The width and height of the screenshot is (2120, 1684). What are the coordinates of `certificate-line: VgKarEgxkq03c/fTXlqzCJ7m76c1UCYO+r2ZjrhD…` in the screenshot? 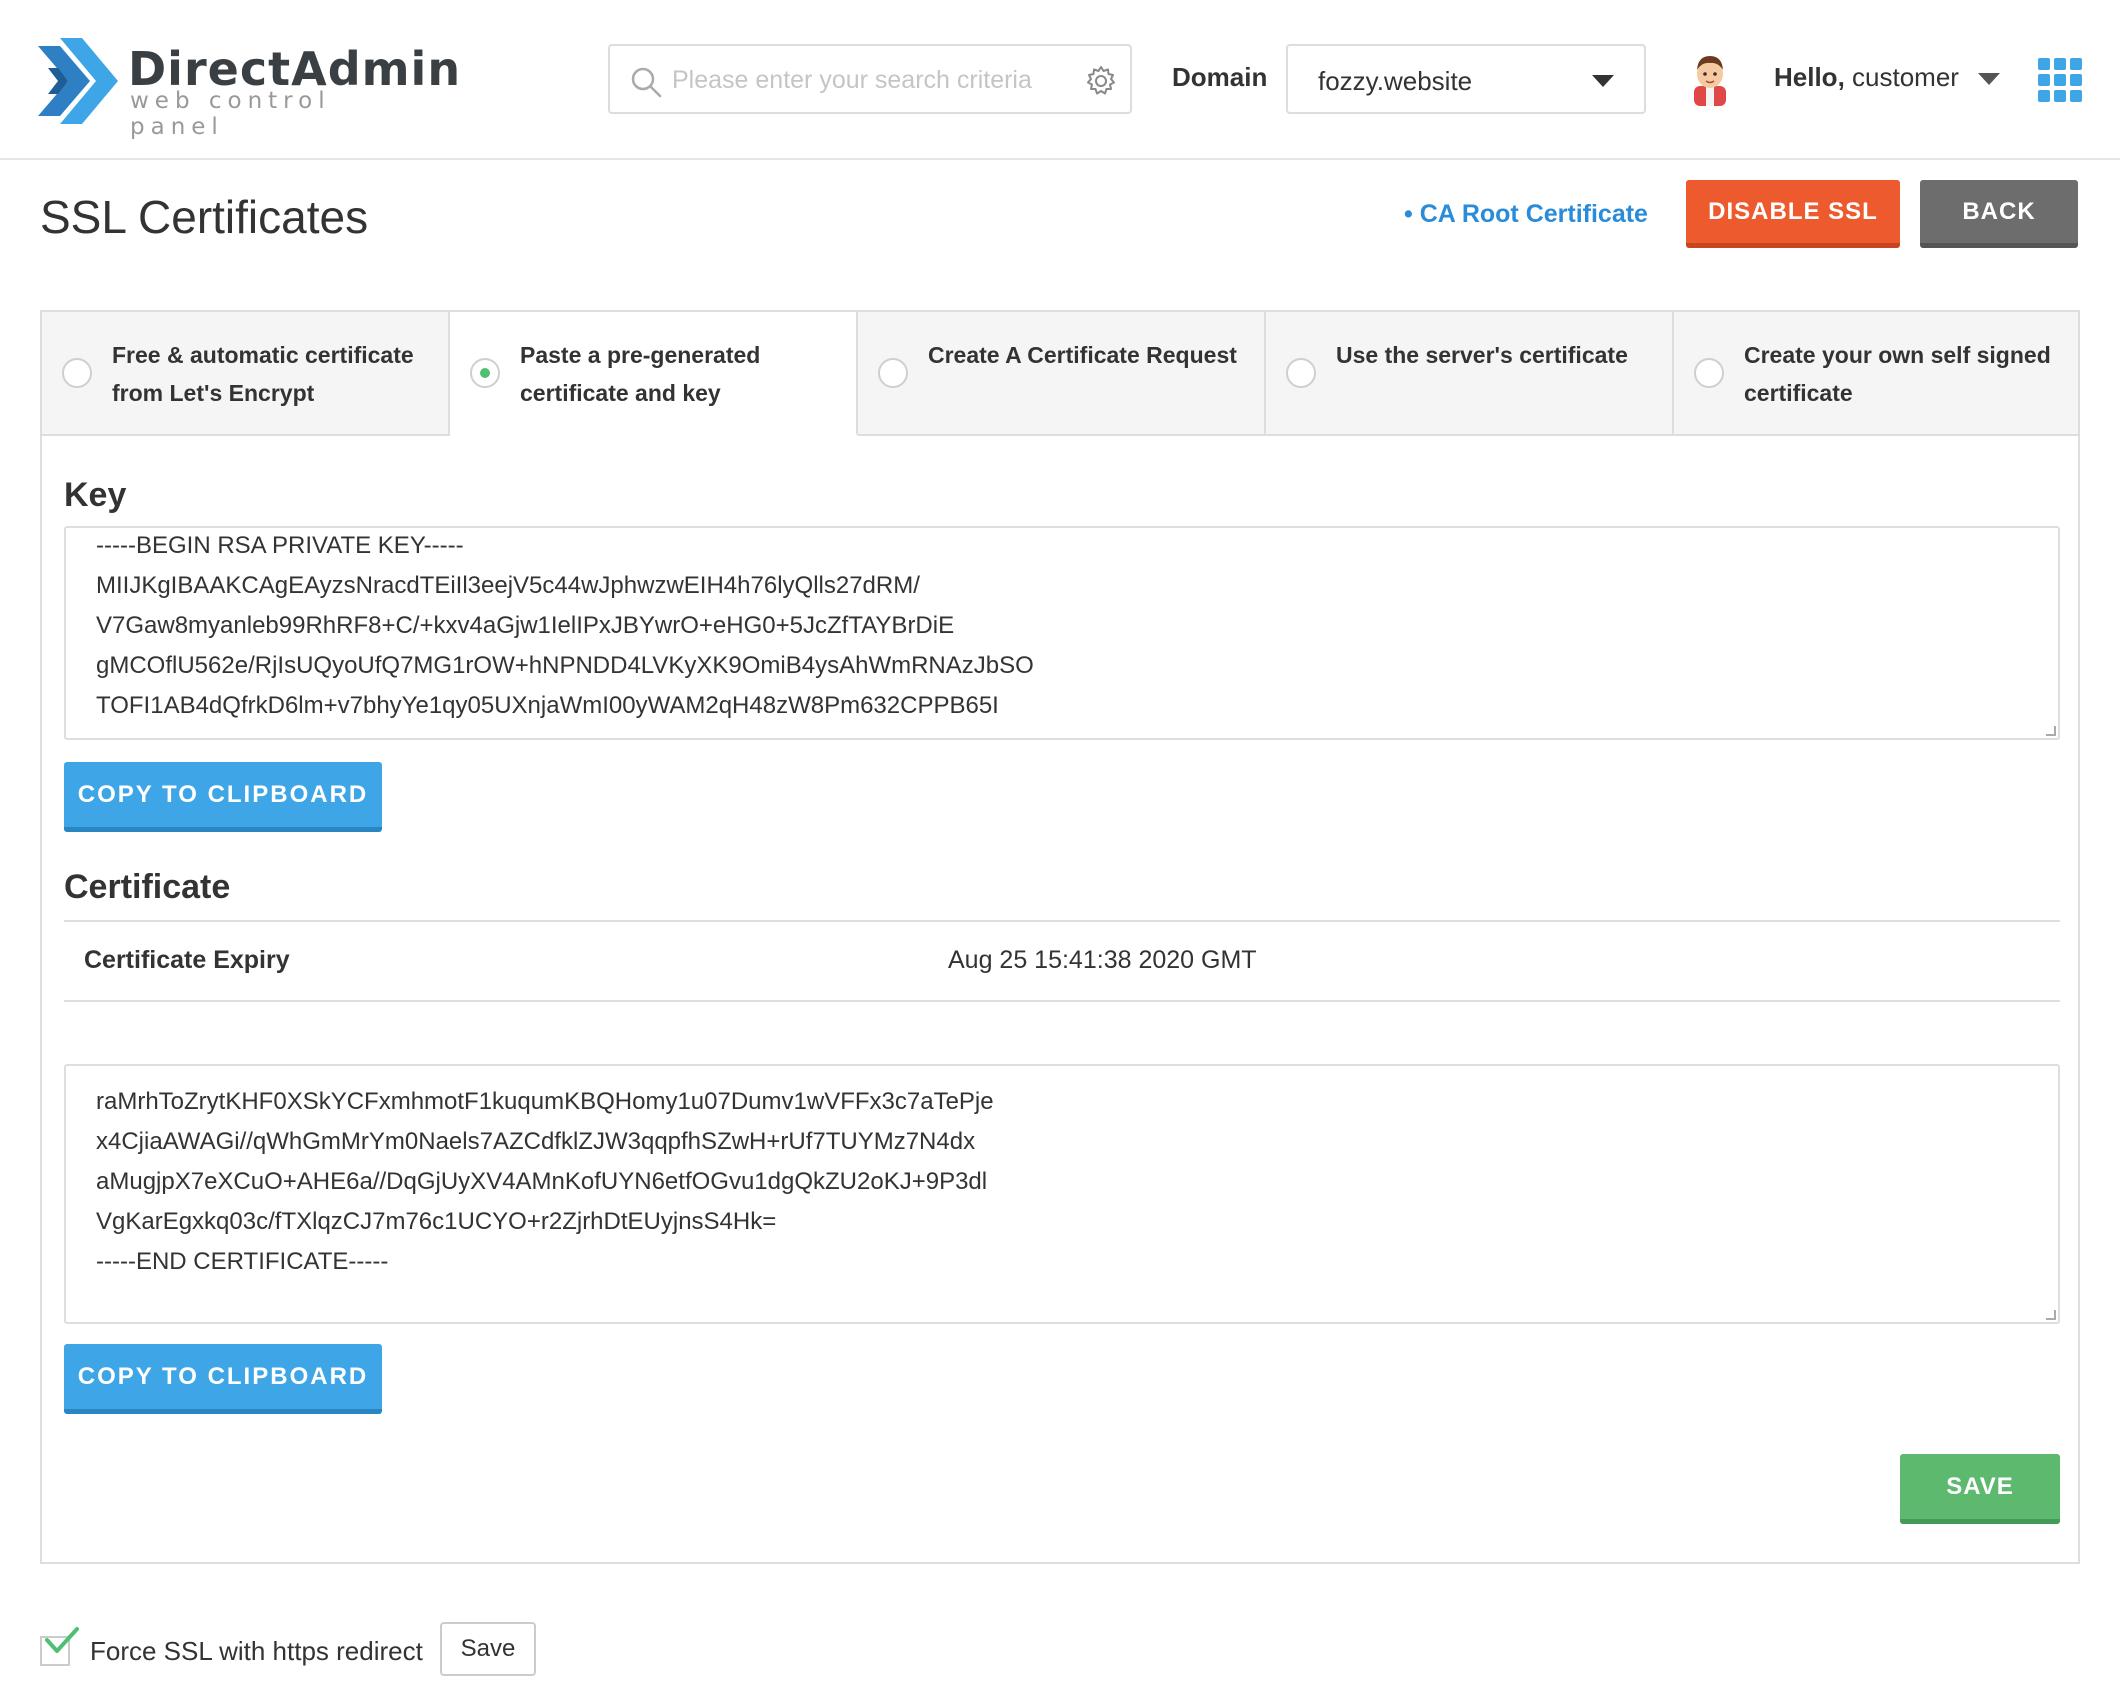 It's located at (436, 1221).